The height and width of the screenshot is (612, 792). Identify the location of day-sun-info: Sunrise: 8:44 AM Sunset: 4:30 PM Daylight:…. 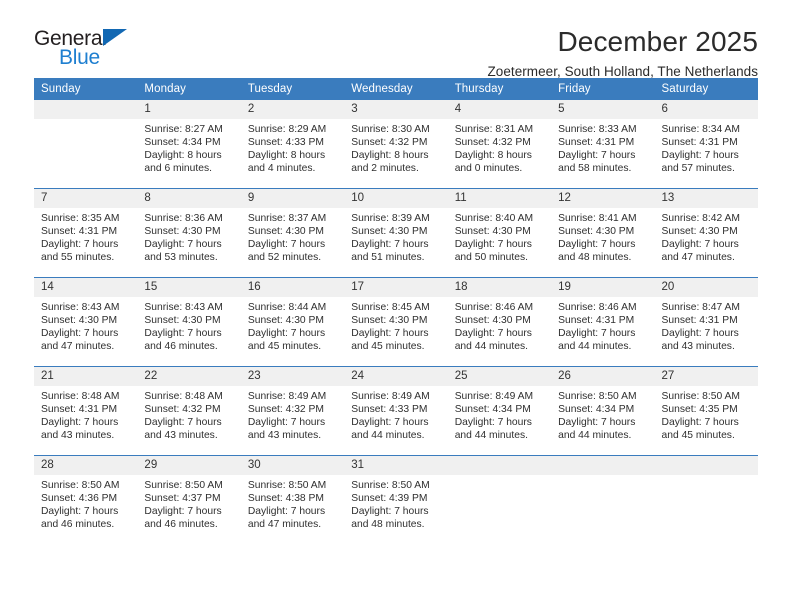
(292, 325).